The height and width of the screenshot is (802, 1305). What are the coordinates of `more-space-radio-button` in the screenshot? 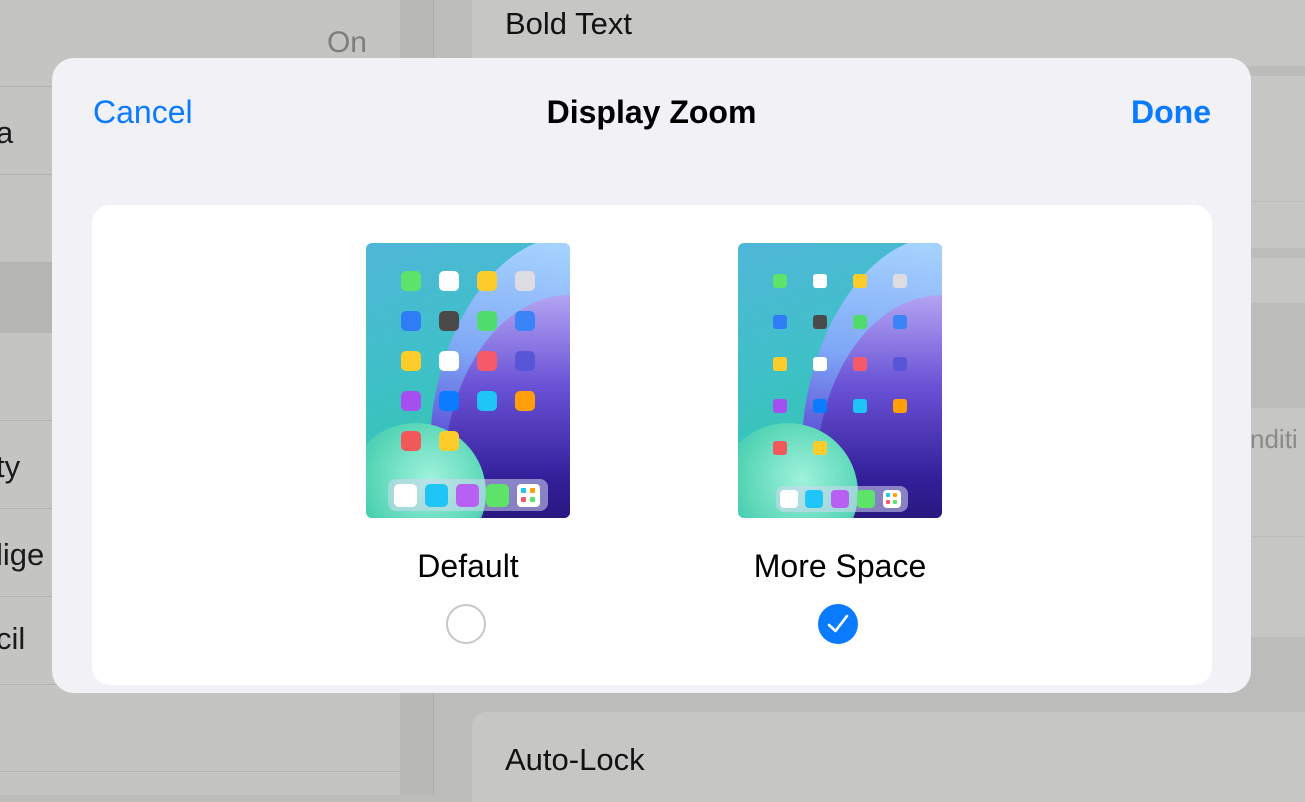 It's located at (838, 624).